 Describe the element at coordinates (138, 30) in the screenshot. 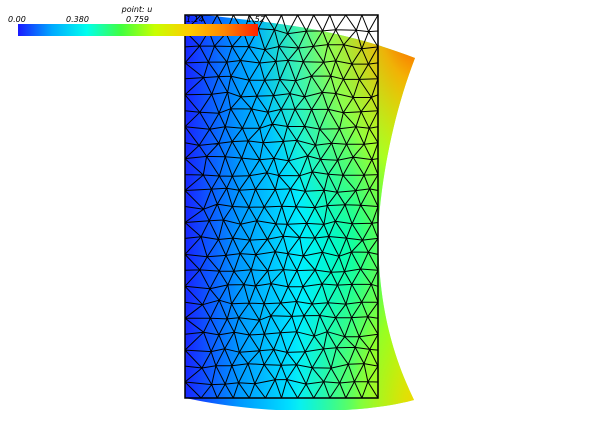

I see `colorbar-gradient` at that location.